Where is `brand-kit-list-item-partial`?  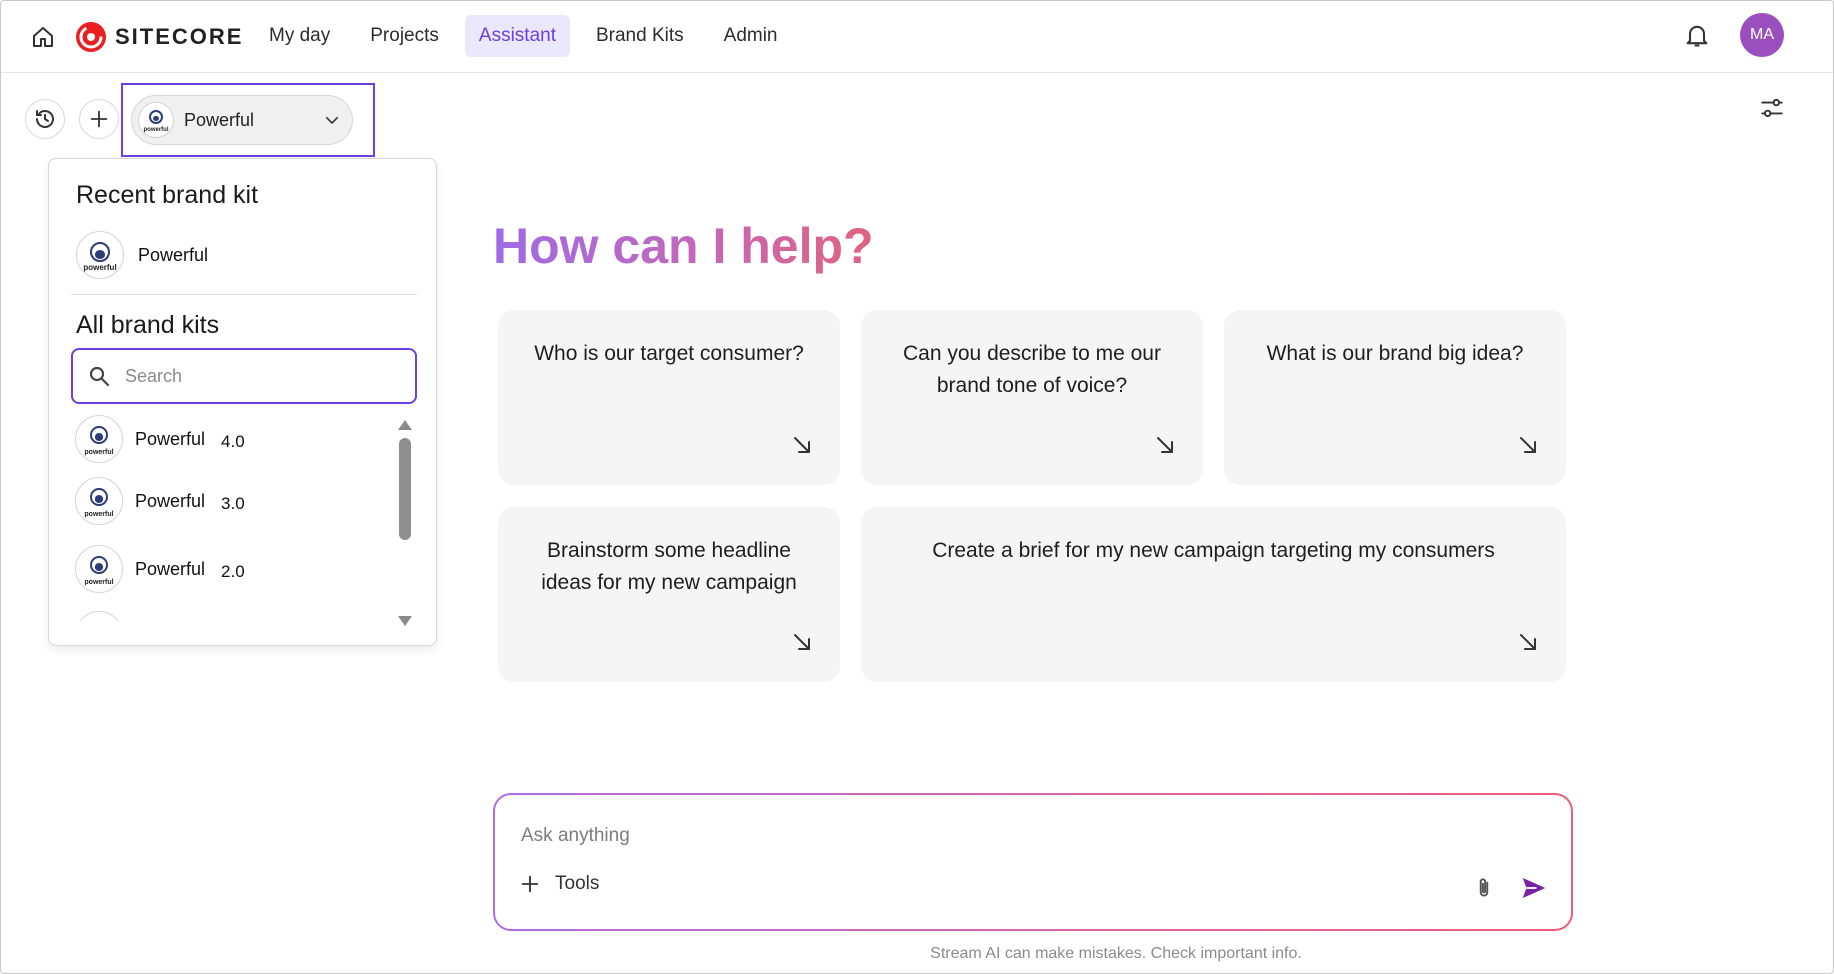 brand-kit-list-item-partial is located at coordinates (99, 616).